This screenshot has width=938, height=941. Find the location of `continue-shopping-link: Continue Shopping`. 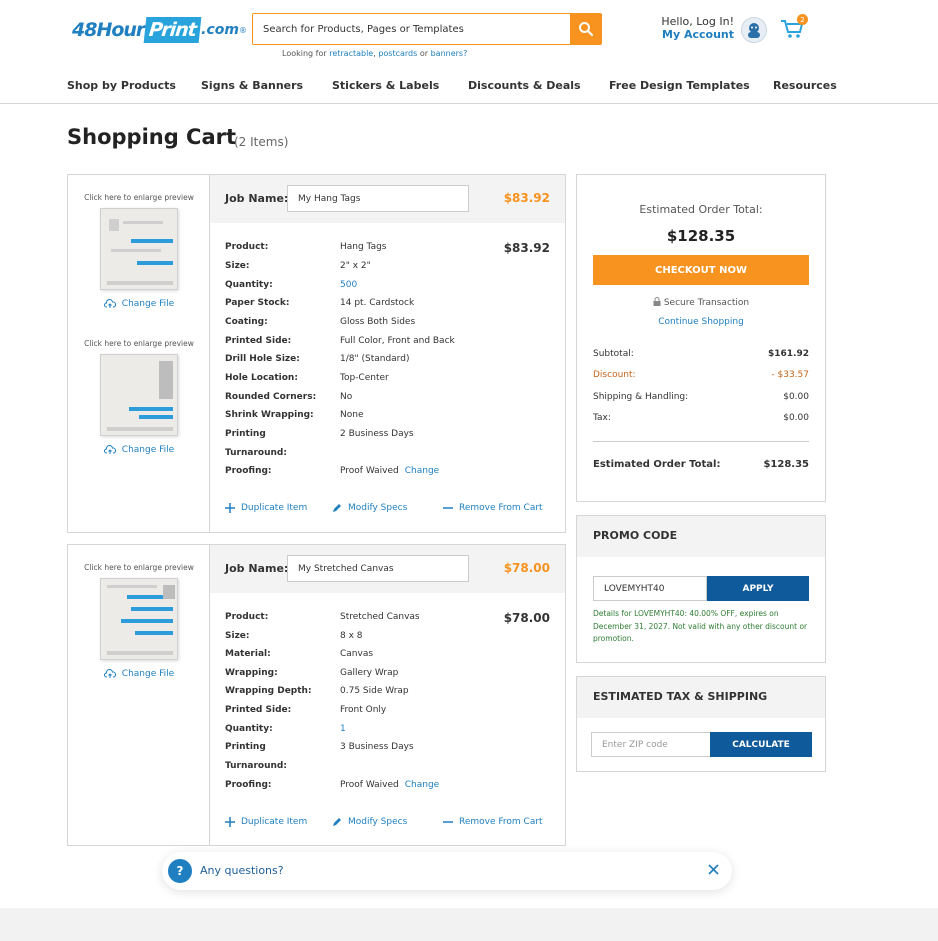

continue-shopping-link: Continue Shopping is located at coordinates (701, 322).